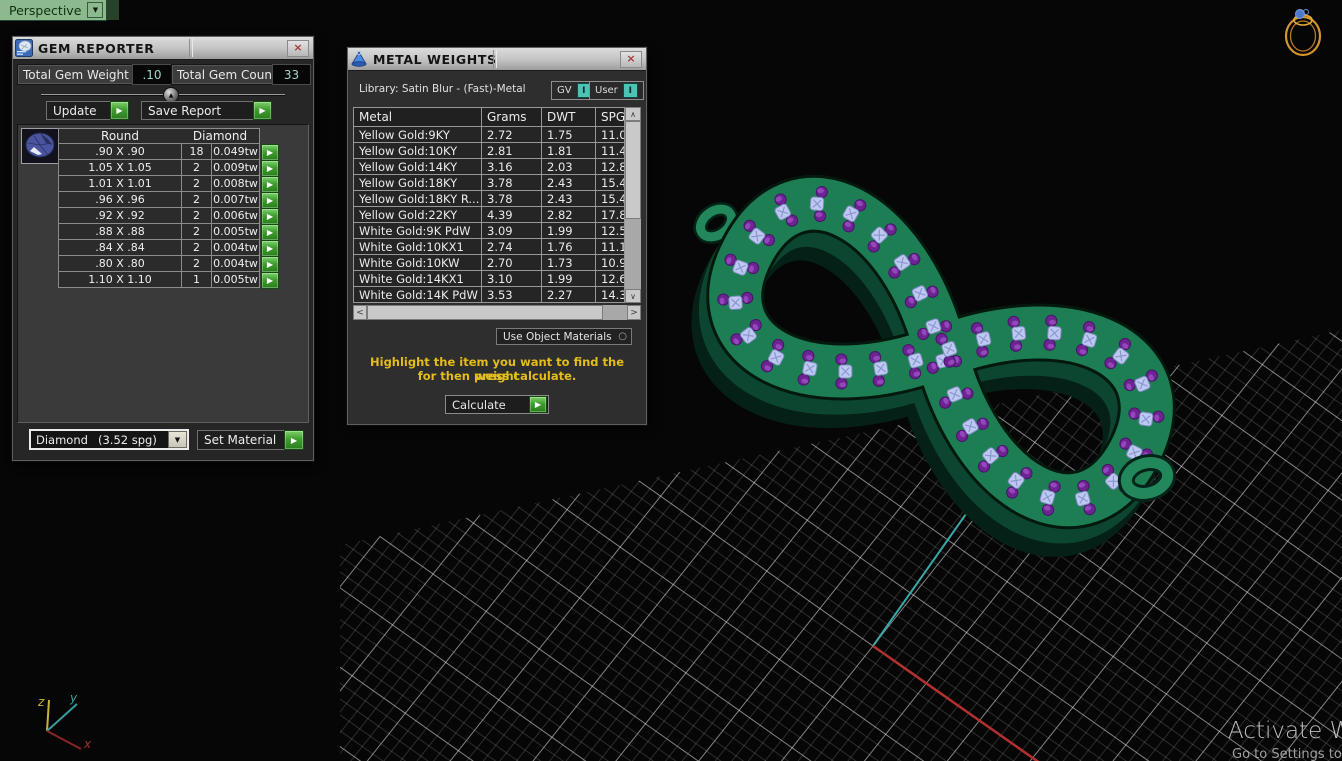 The height and width of the screenshot is (761, 1342). What do you see at coordinates (489, 199) in the screenshot?
I see `metal-table-row: Yellow Gold:18KY R... 3.78 2.43 15.41` at bounding box center [489, 199].